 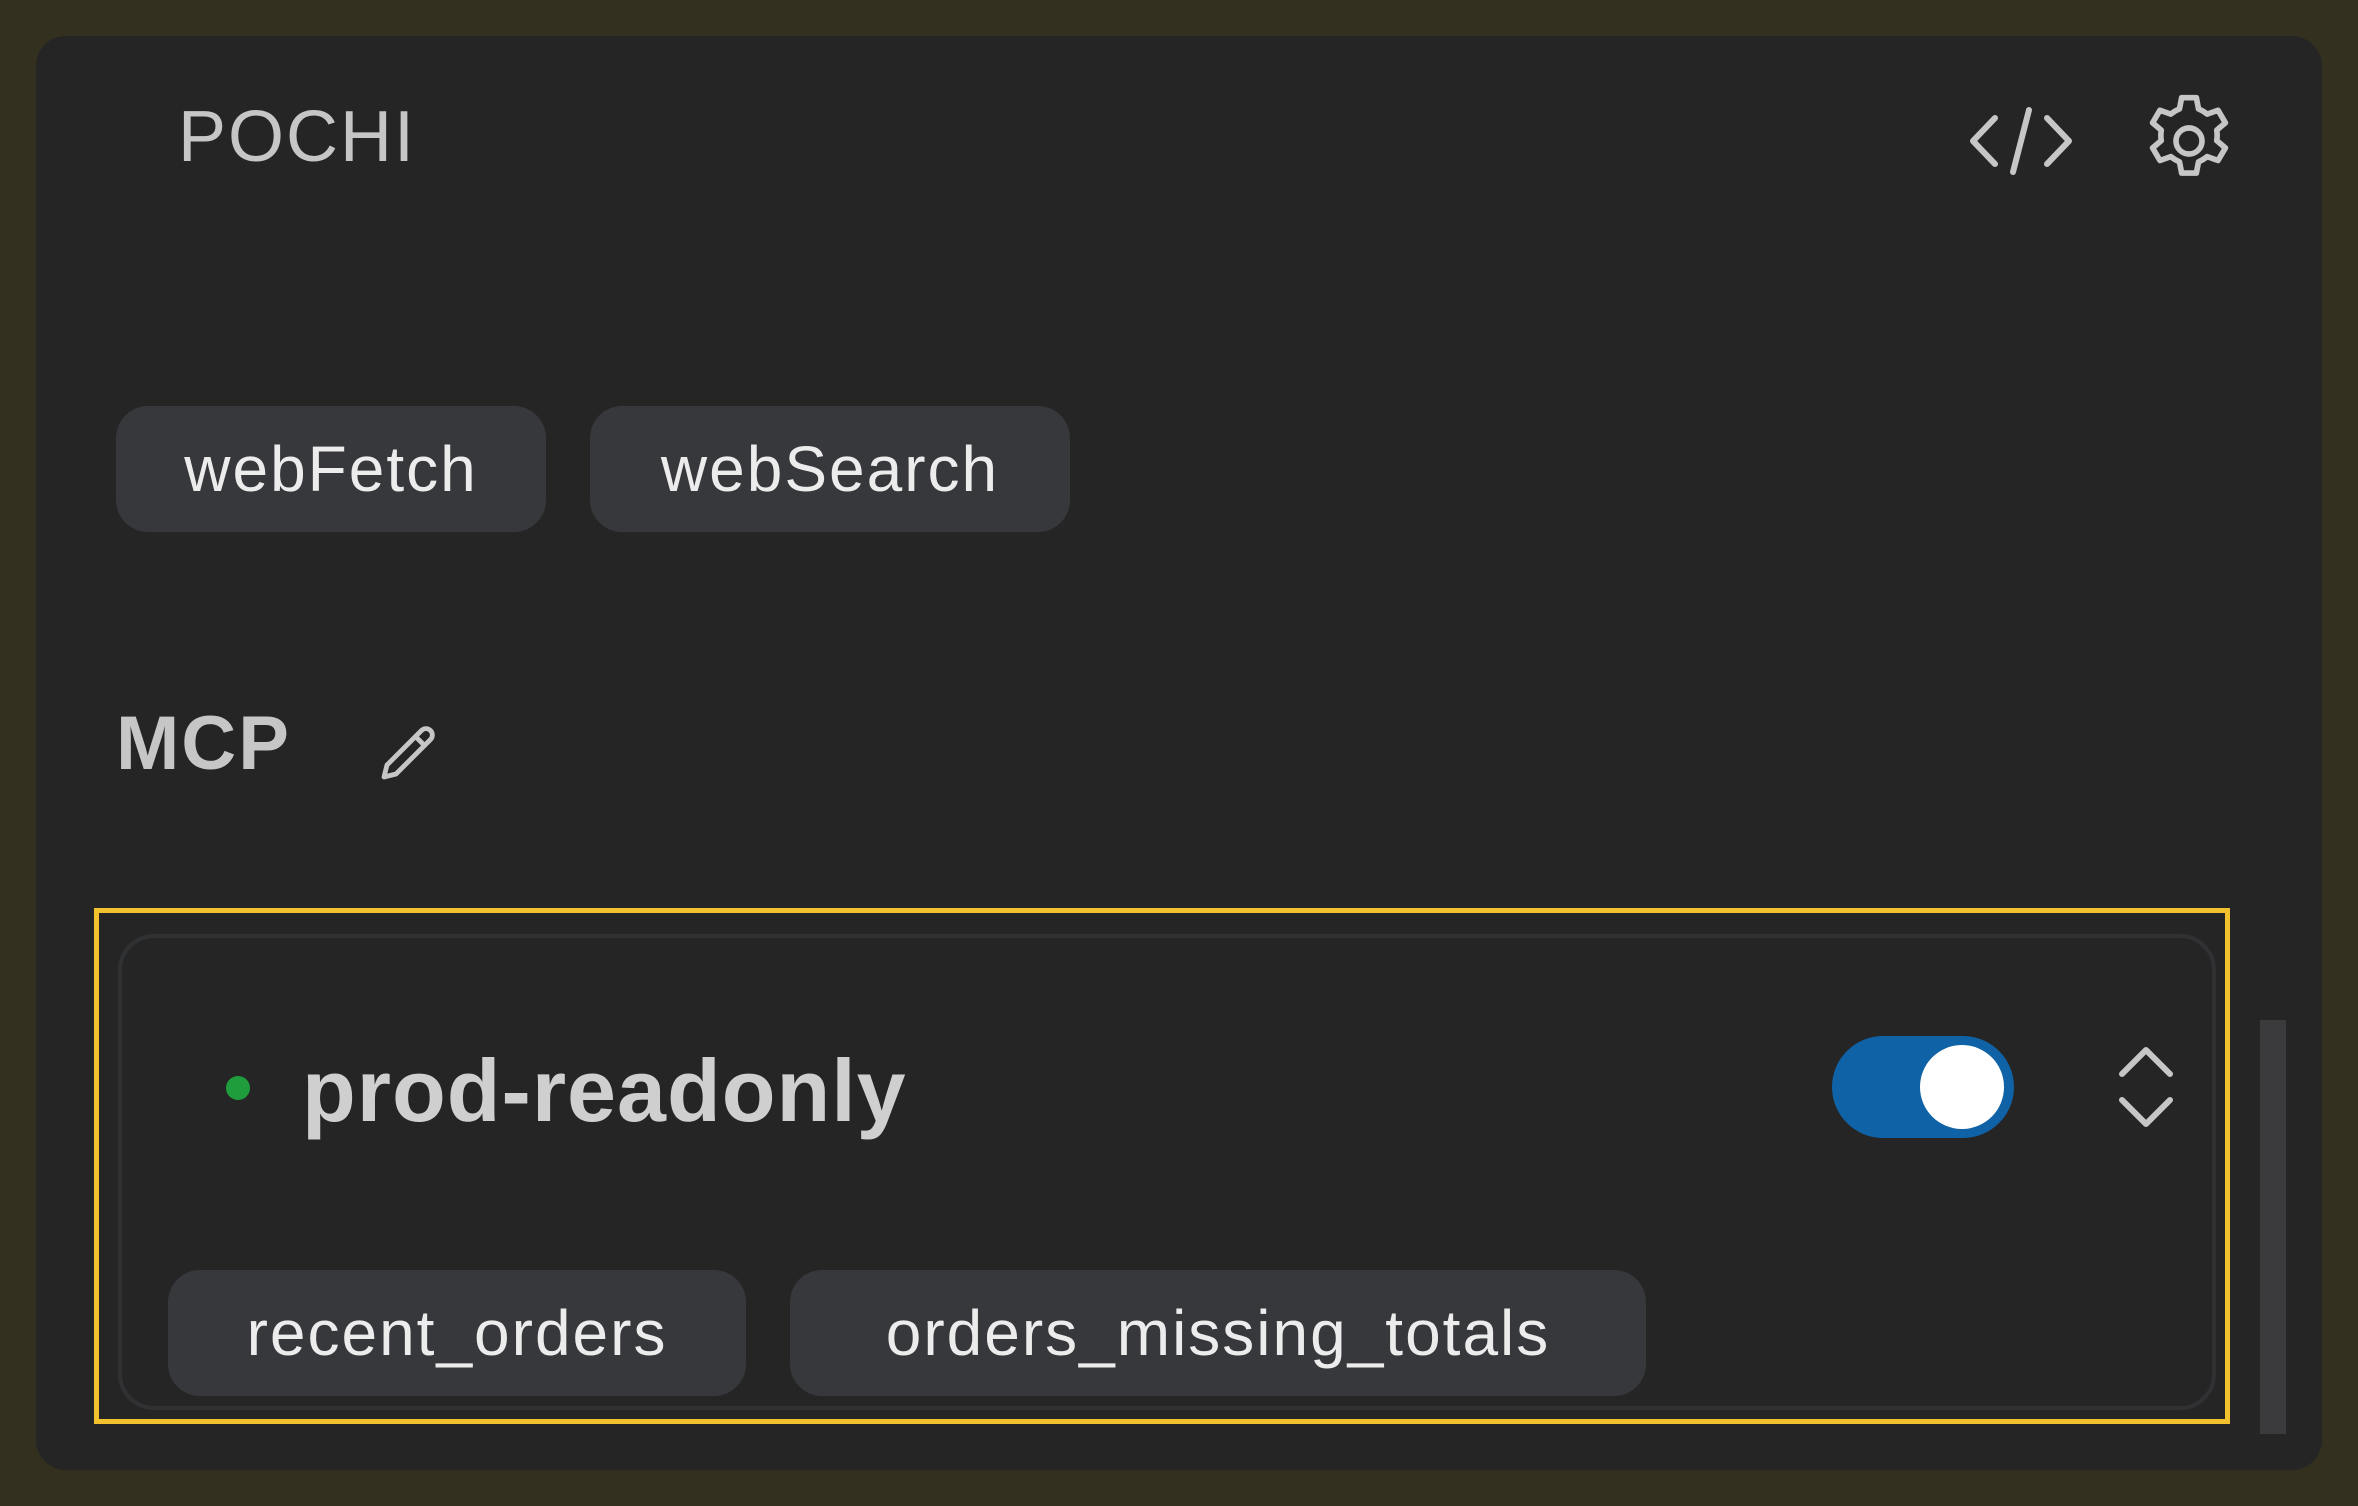 I want to click on toggle-knob, so click(x=1962, y=1087).